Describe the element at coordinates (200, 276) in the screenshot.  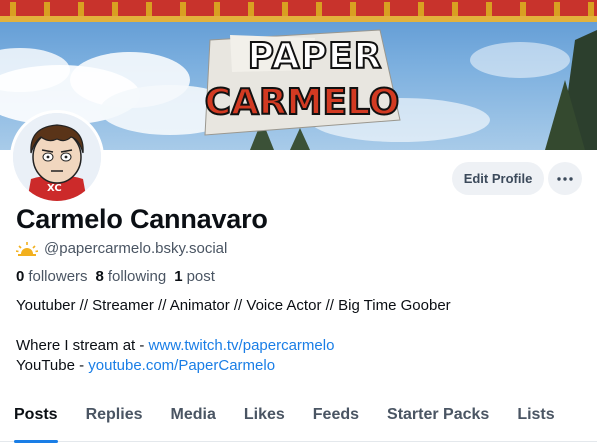
I see `posts-label: post` at that location.